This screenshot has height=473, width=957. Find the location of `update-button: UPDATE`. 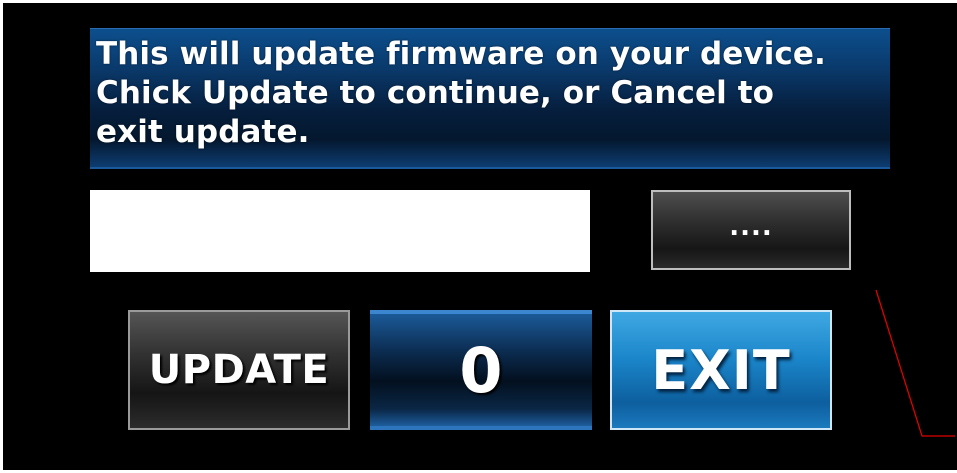

update-button: UPDATE is located at coordinates (239, 370).